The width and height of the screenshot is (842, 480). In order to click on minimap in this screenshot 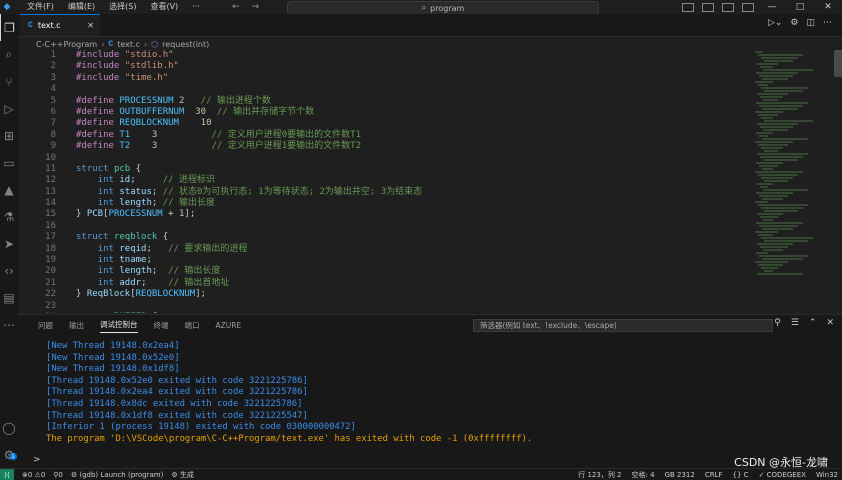, I will do `click(795, 181)`.